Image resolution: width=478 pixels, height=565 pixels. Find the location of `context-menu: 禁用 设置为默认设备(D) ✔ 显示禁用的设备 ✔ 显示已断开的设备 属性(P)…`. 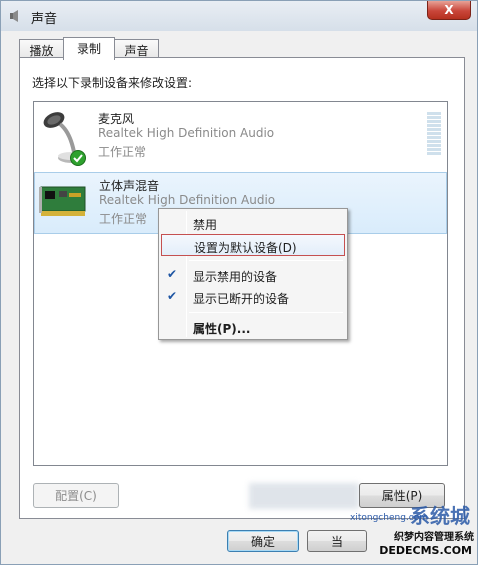

context-menu: 禁用 设置为默认设备(D) ✔ 显示禁用的设备 ✔ 显示已断开的设备 属性(P)… is located at coordinates (253, 274).